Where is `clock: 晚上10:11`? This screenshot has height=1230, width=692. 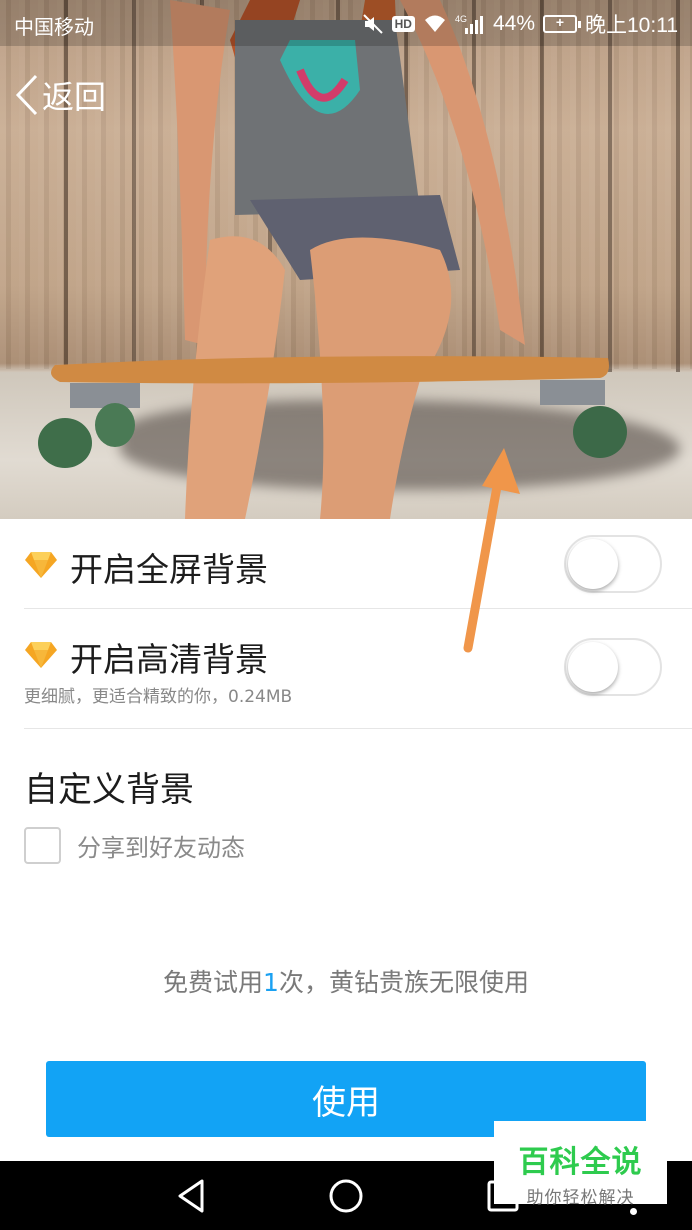
clock: 晚上10:11 is located at coordinates (631, 25).